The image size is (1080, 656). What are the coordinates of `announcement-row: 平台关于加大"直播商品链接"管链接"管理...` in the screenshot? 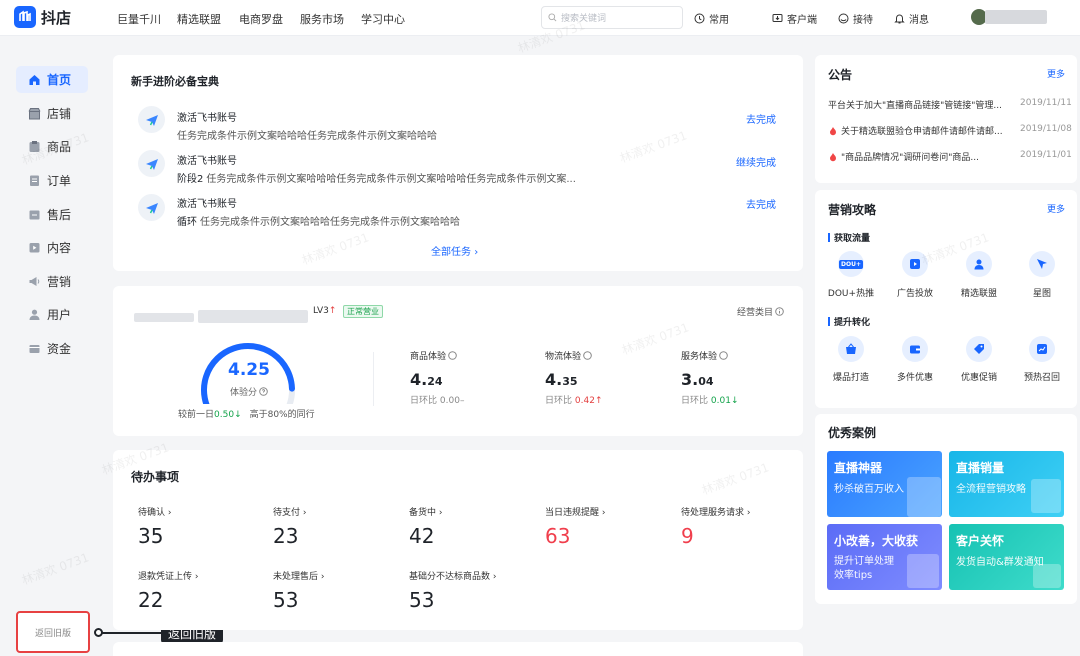 It's located at (915, 104).